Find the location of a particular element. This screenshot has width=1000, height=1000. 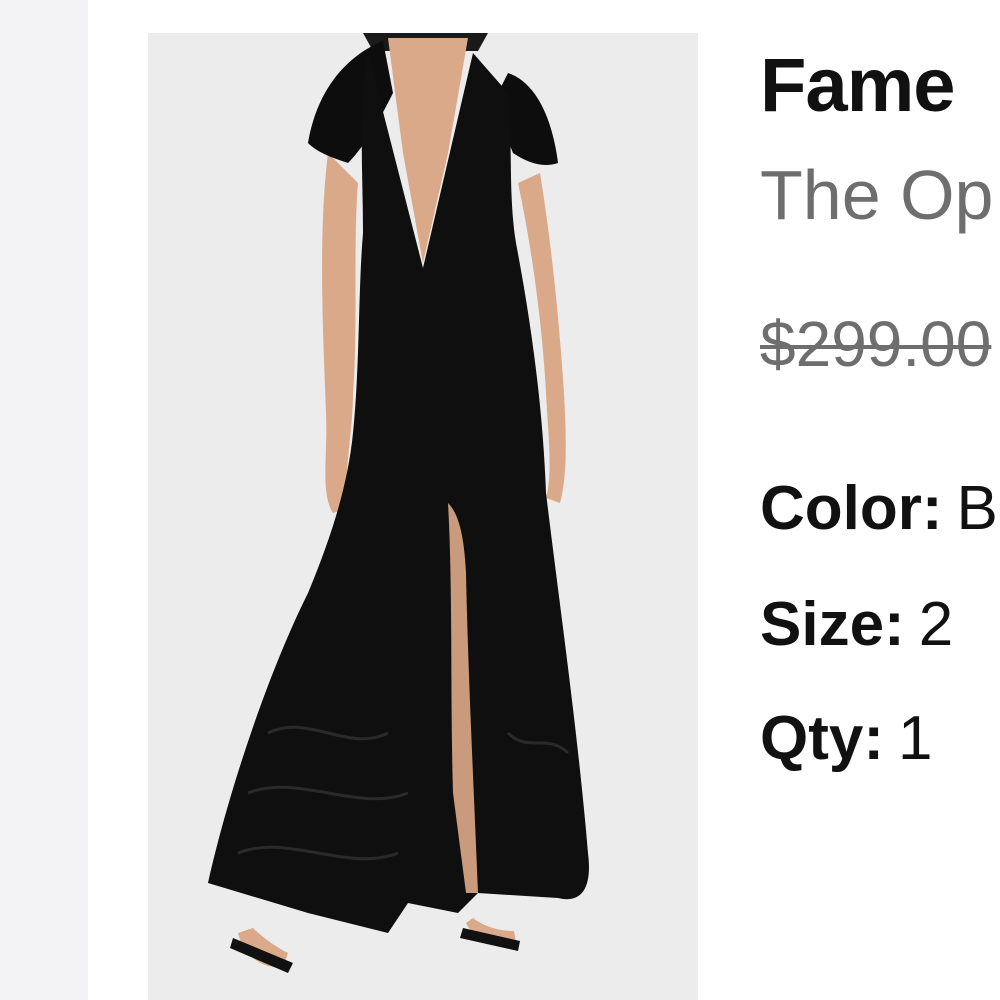

brand-name: Fame is located at coordinates (858, 86).